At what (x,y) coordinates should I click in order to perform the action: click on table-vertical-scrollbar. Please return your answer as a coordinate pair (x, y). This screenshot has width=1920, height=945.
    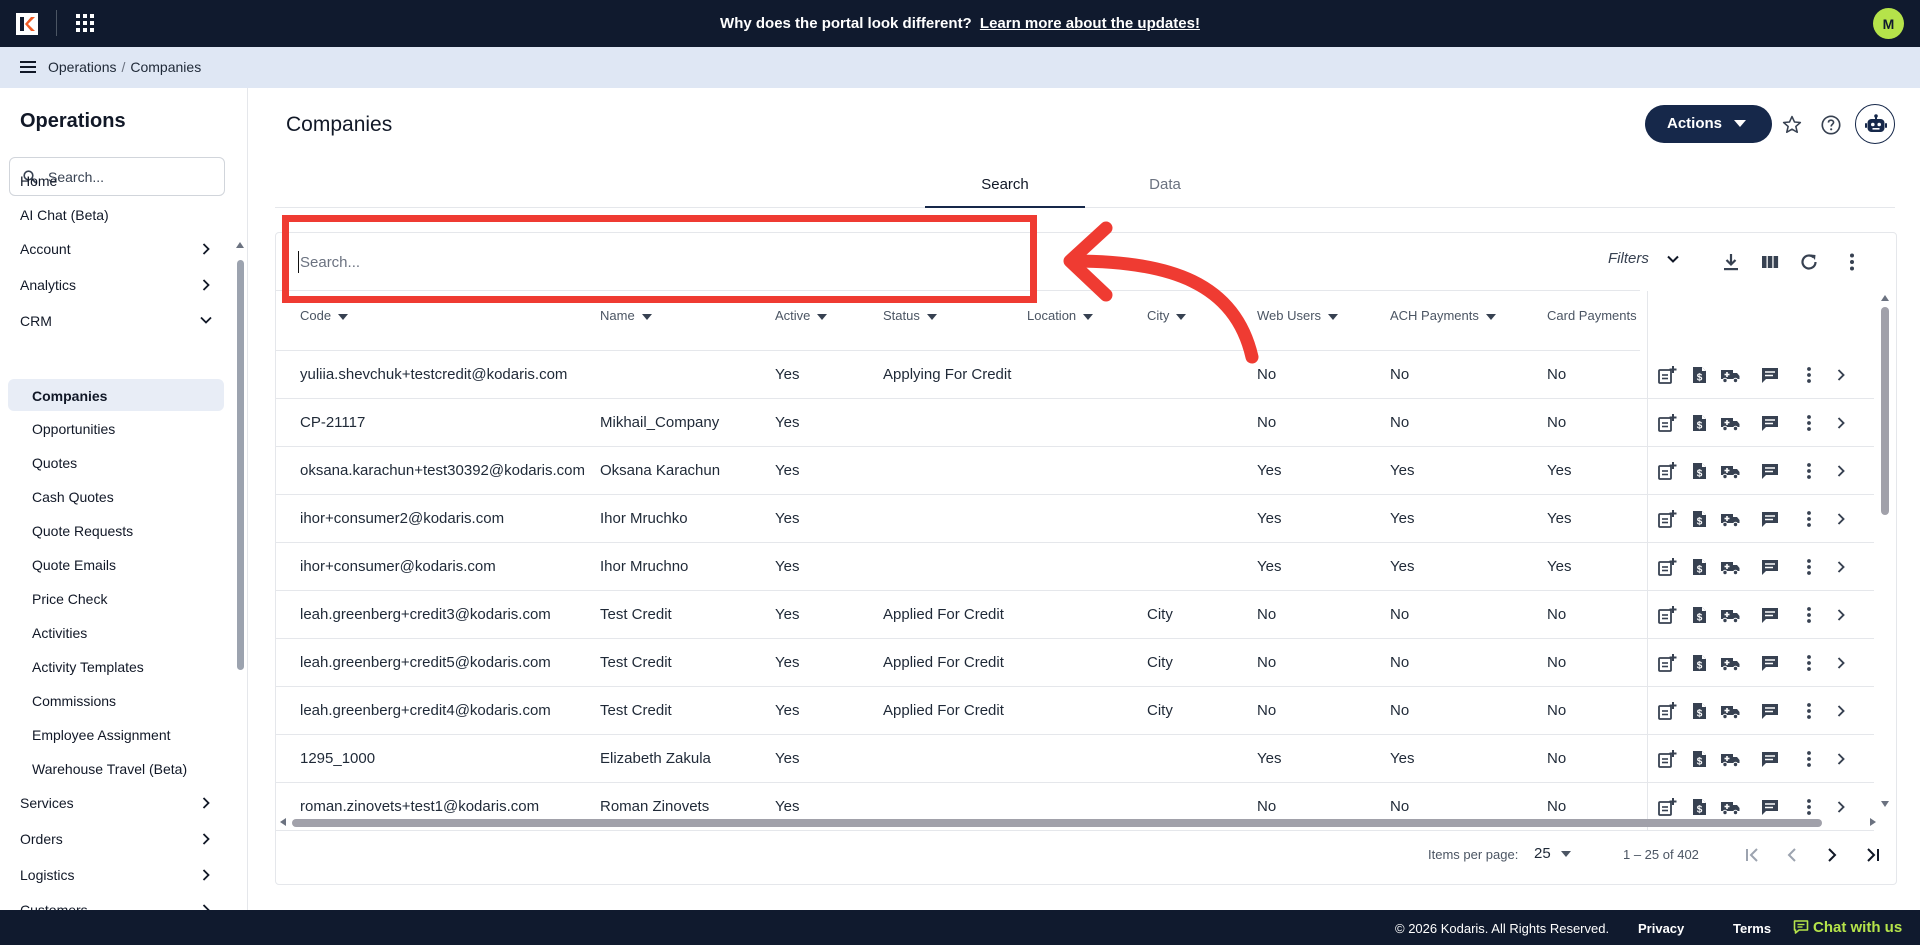
    Looking at the image, I should click on (1885, 553).